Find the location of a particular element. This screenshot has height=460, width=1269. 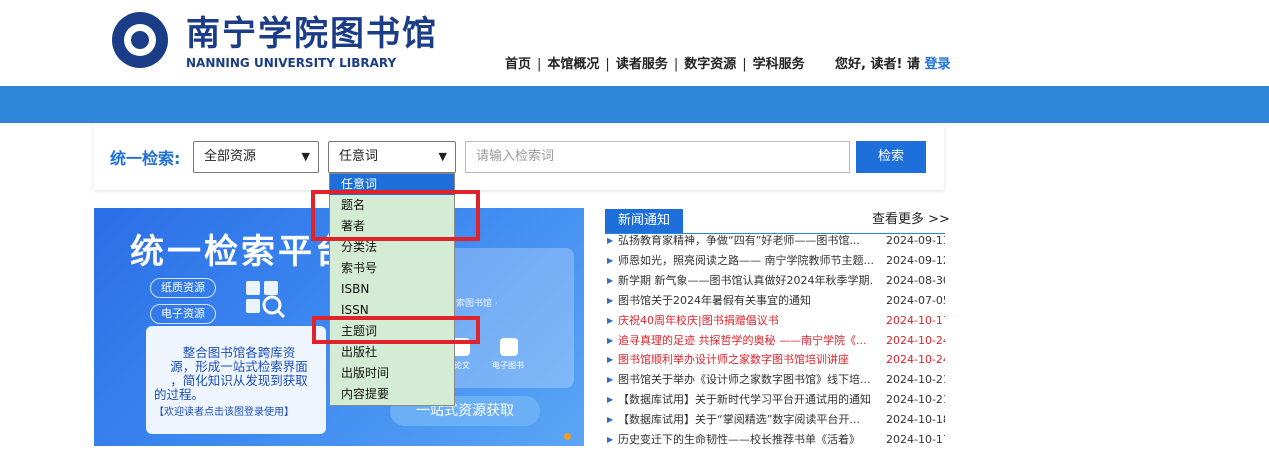

search-label: 统一检索: is located at coordinates (145, 158).